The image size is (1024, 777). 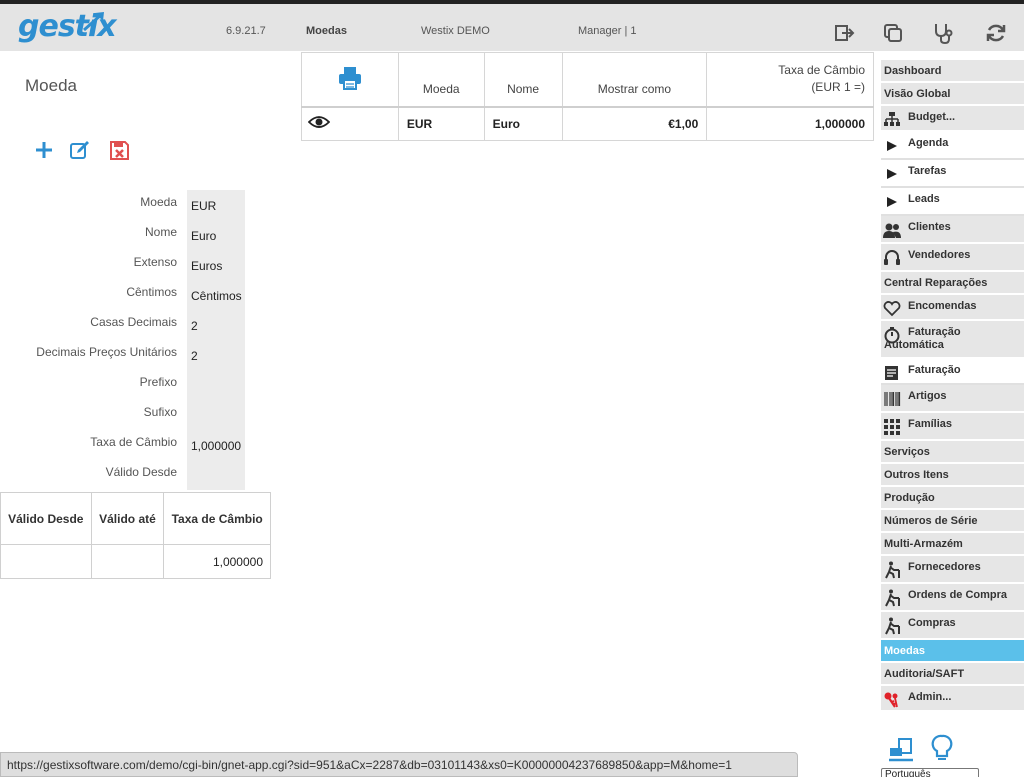 What do you see at coordinates (119, 150) in the screenshot?
I see `delete-icon` at bounding box center [119, 150].